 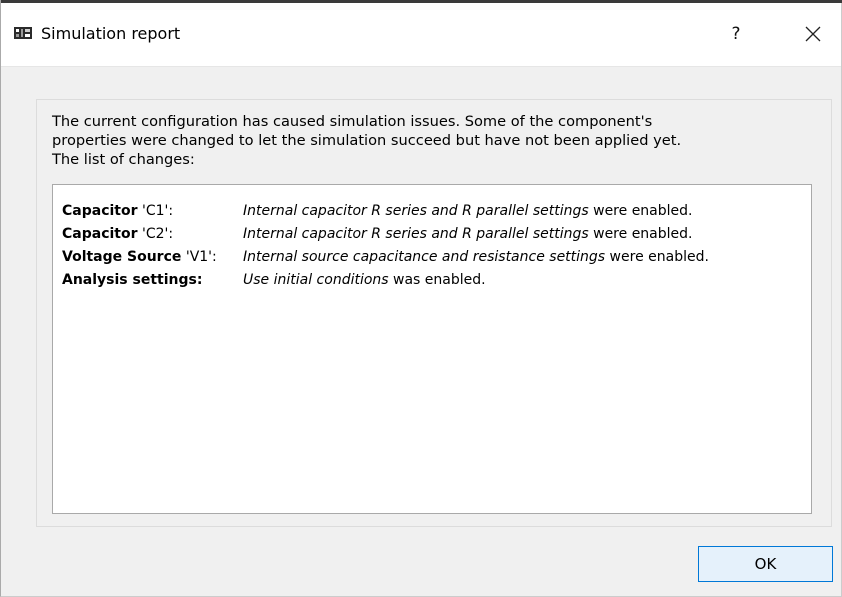 What do you see at coordinates (736, 34) in the screenshot?
I see `help-button: ?` at bounding box center [736, 34].